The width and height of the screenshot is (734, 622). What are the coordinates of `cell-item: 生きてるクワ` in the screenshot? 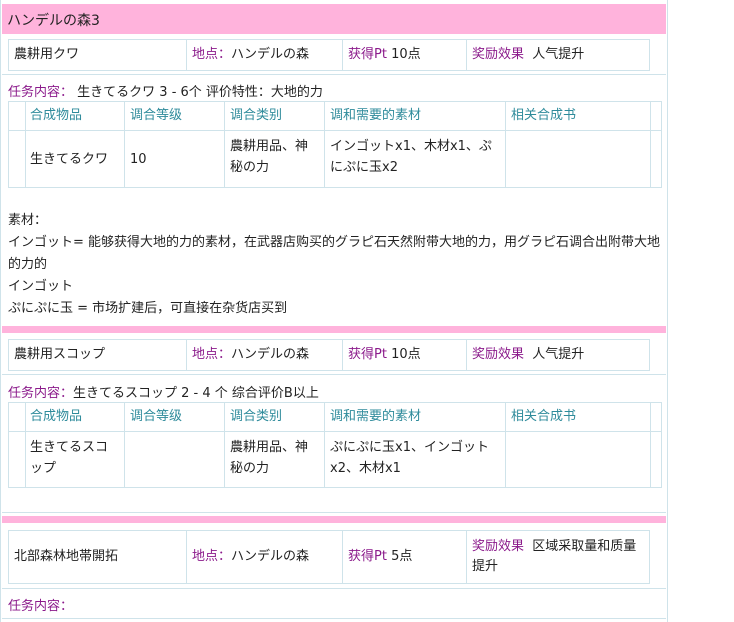 It's located at (75, 159).